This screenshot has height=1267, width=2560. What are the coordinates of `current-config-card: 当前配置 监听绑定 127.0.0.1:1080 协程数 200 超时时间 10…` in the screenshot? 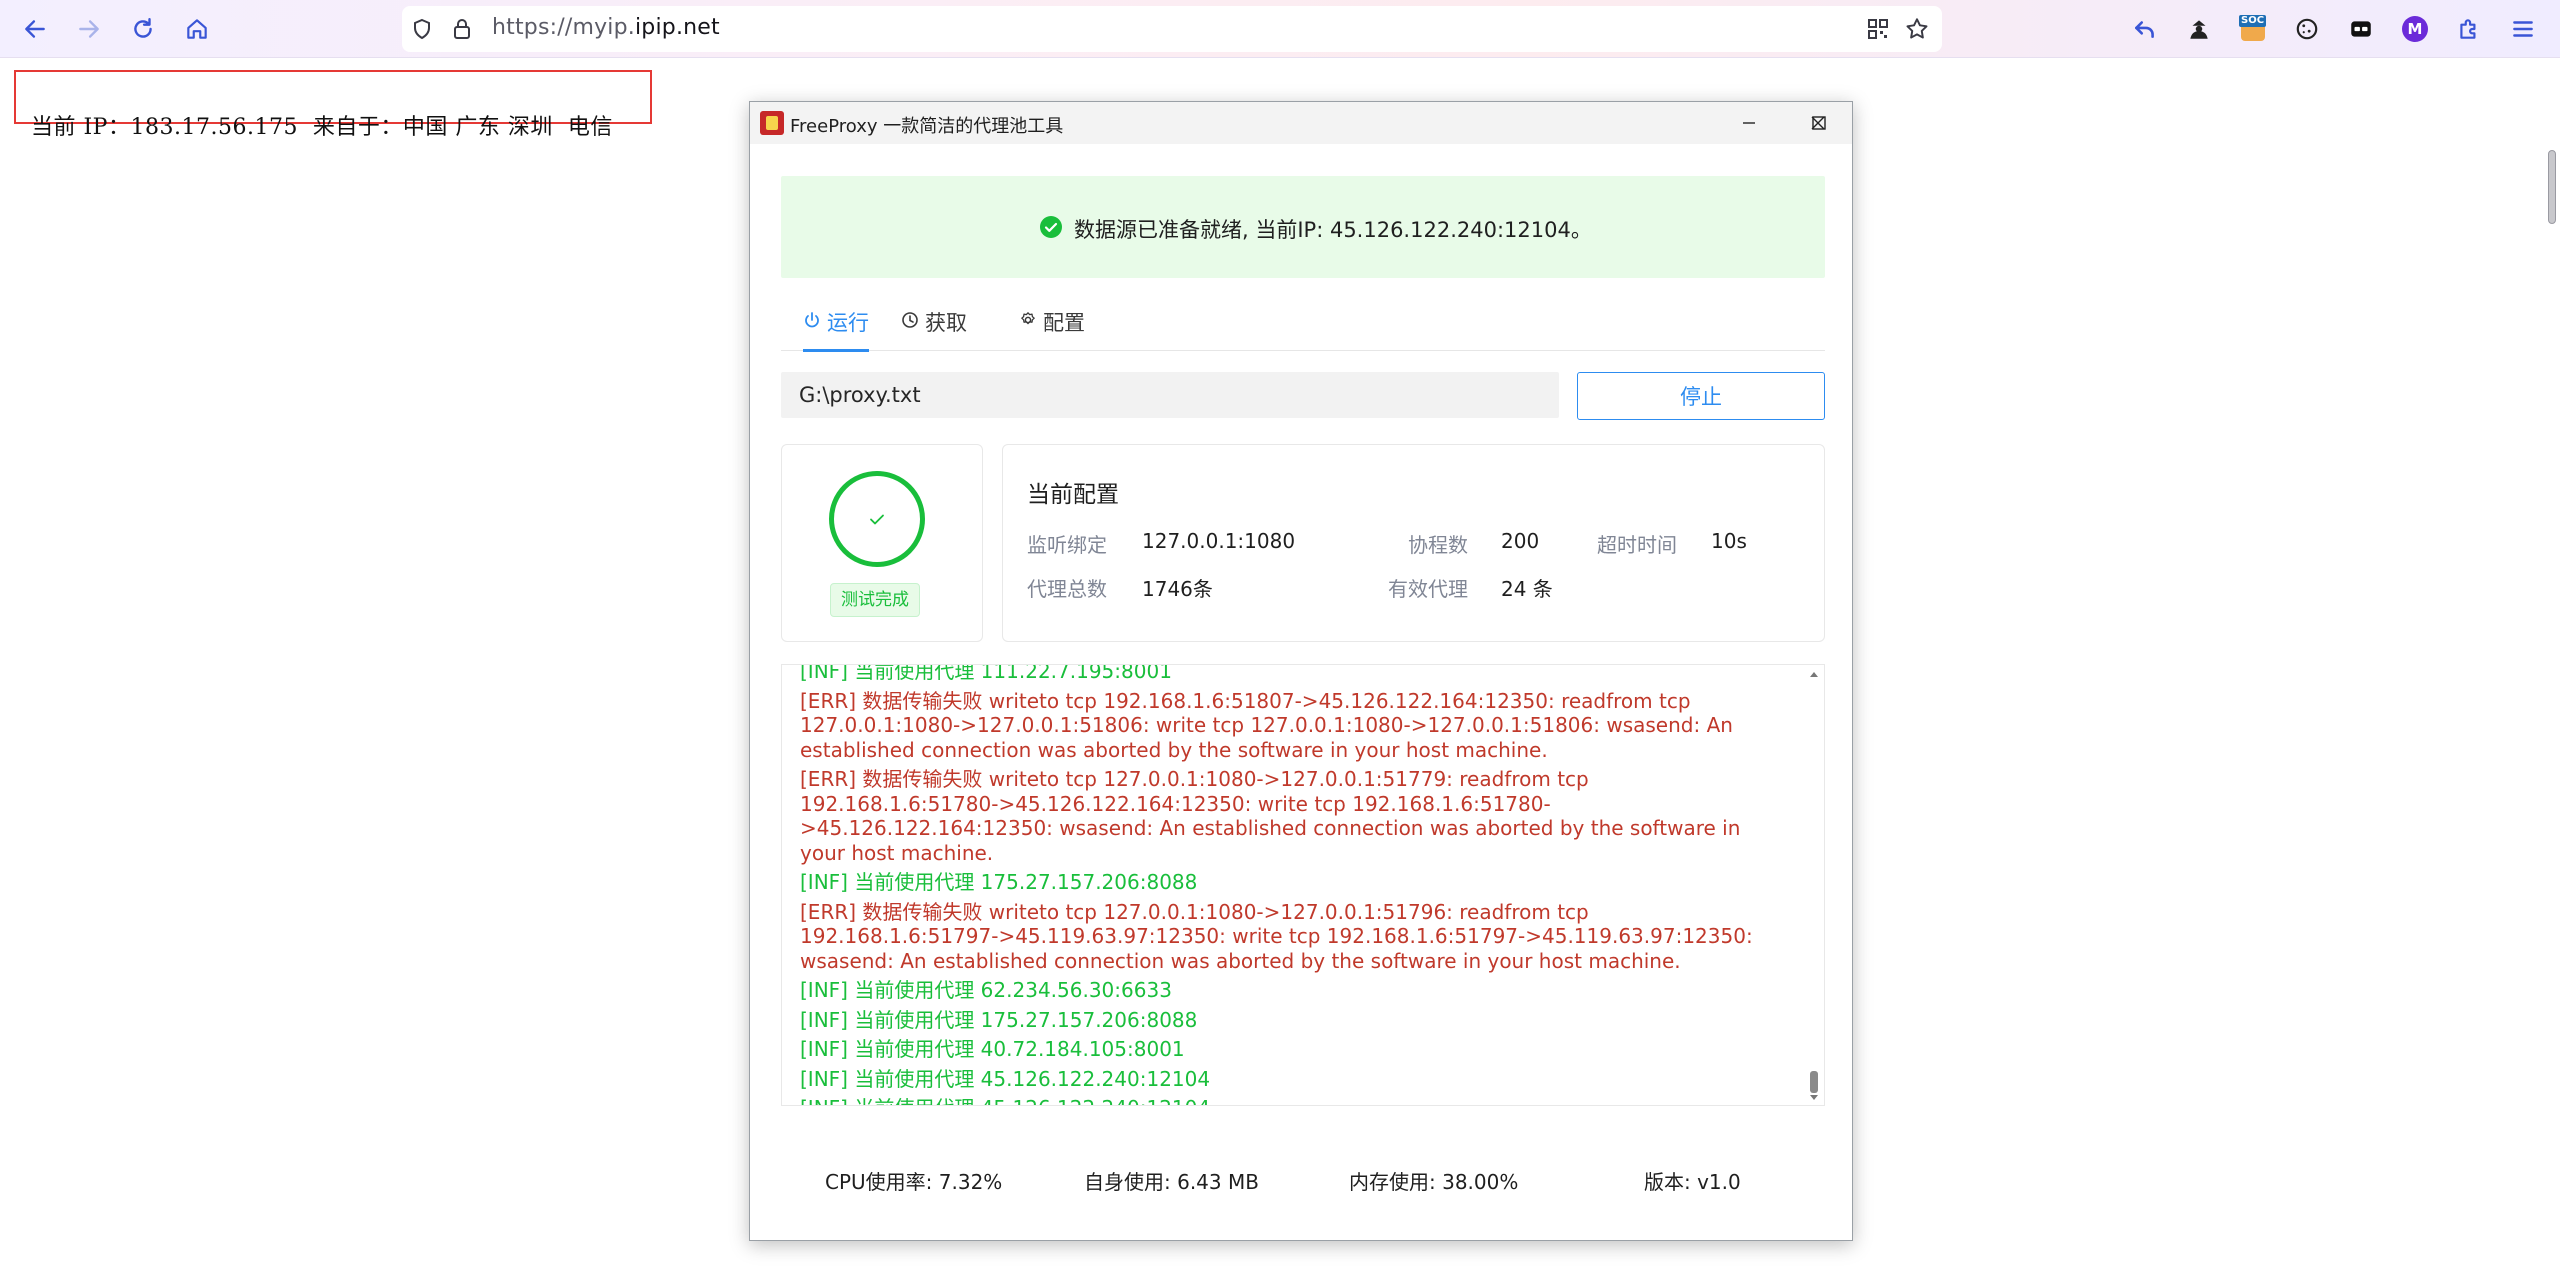 It's located at (1413, 543).